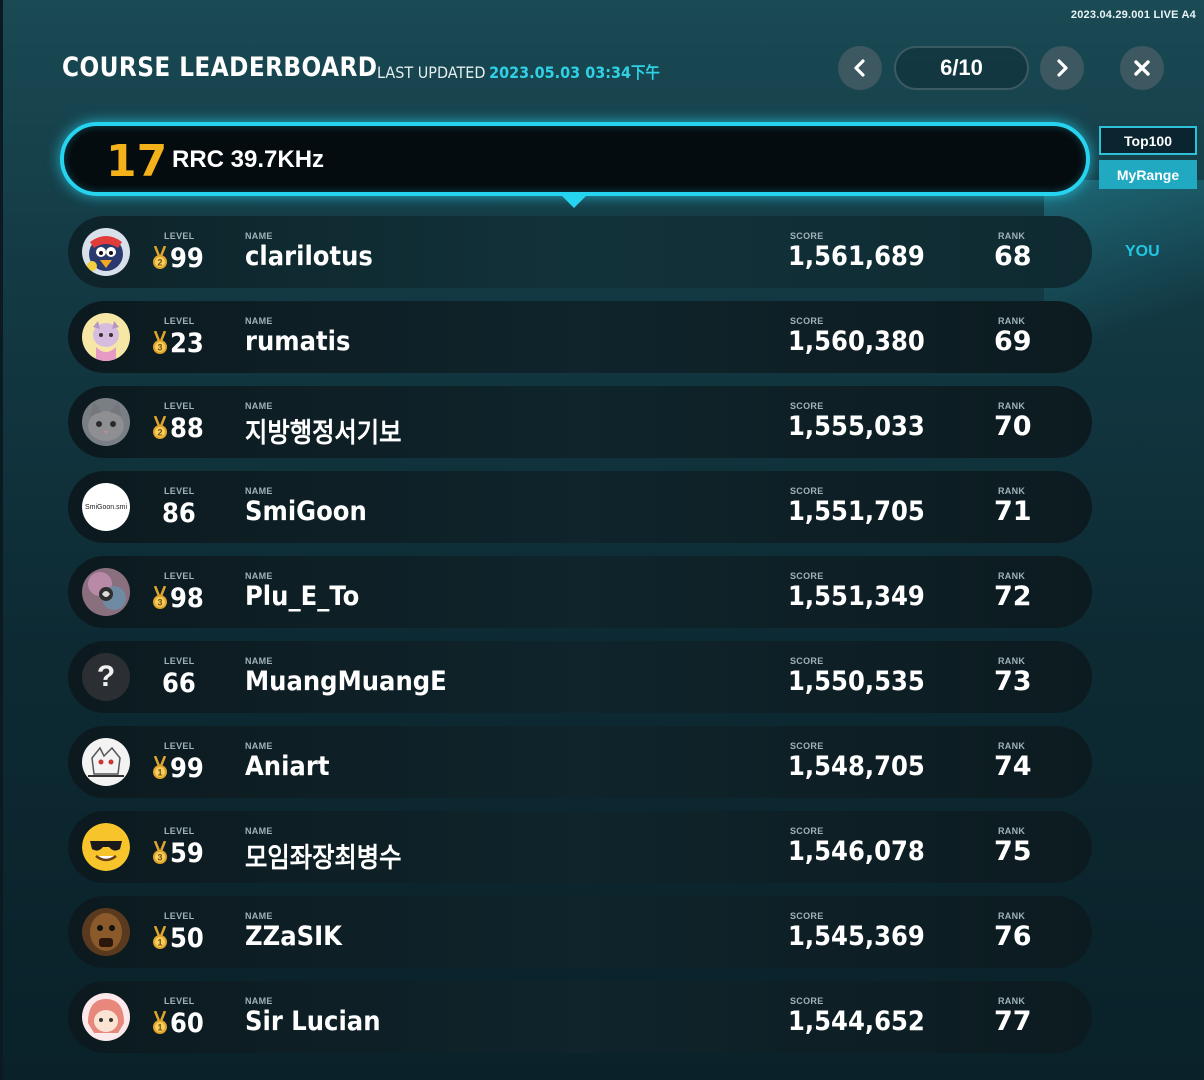 This screenshot has height=1080, width=1204. What do you see at coordinates (179, 683) in the screenshot?
I see `level-value: 66` at bounding box center [179, 683].